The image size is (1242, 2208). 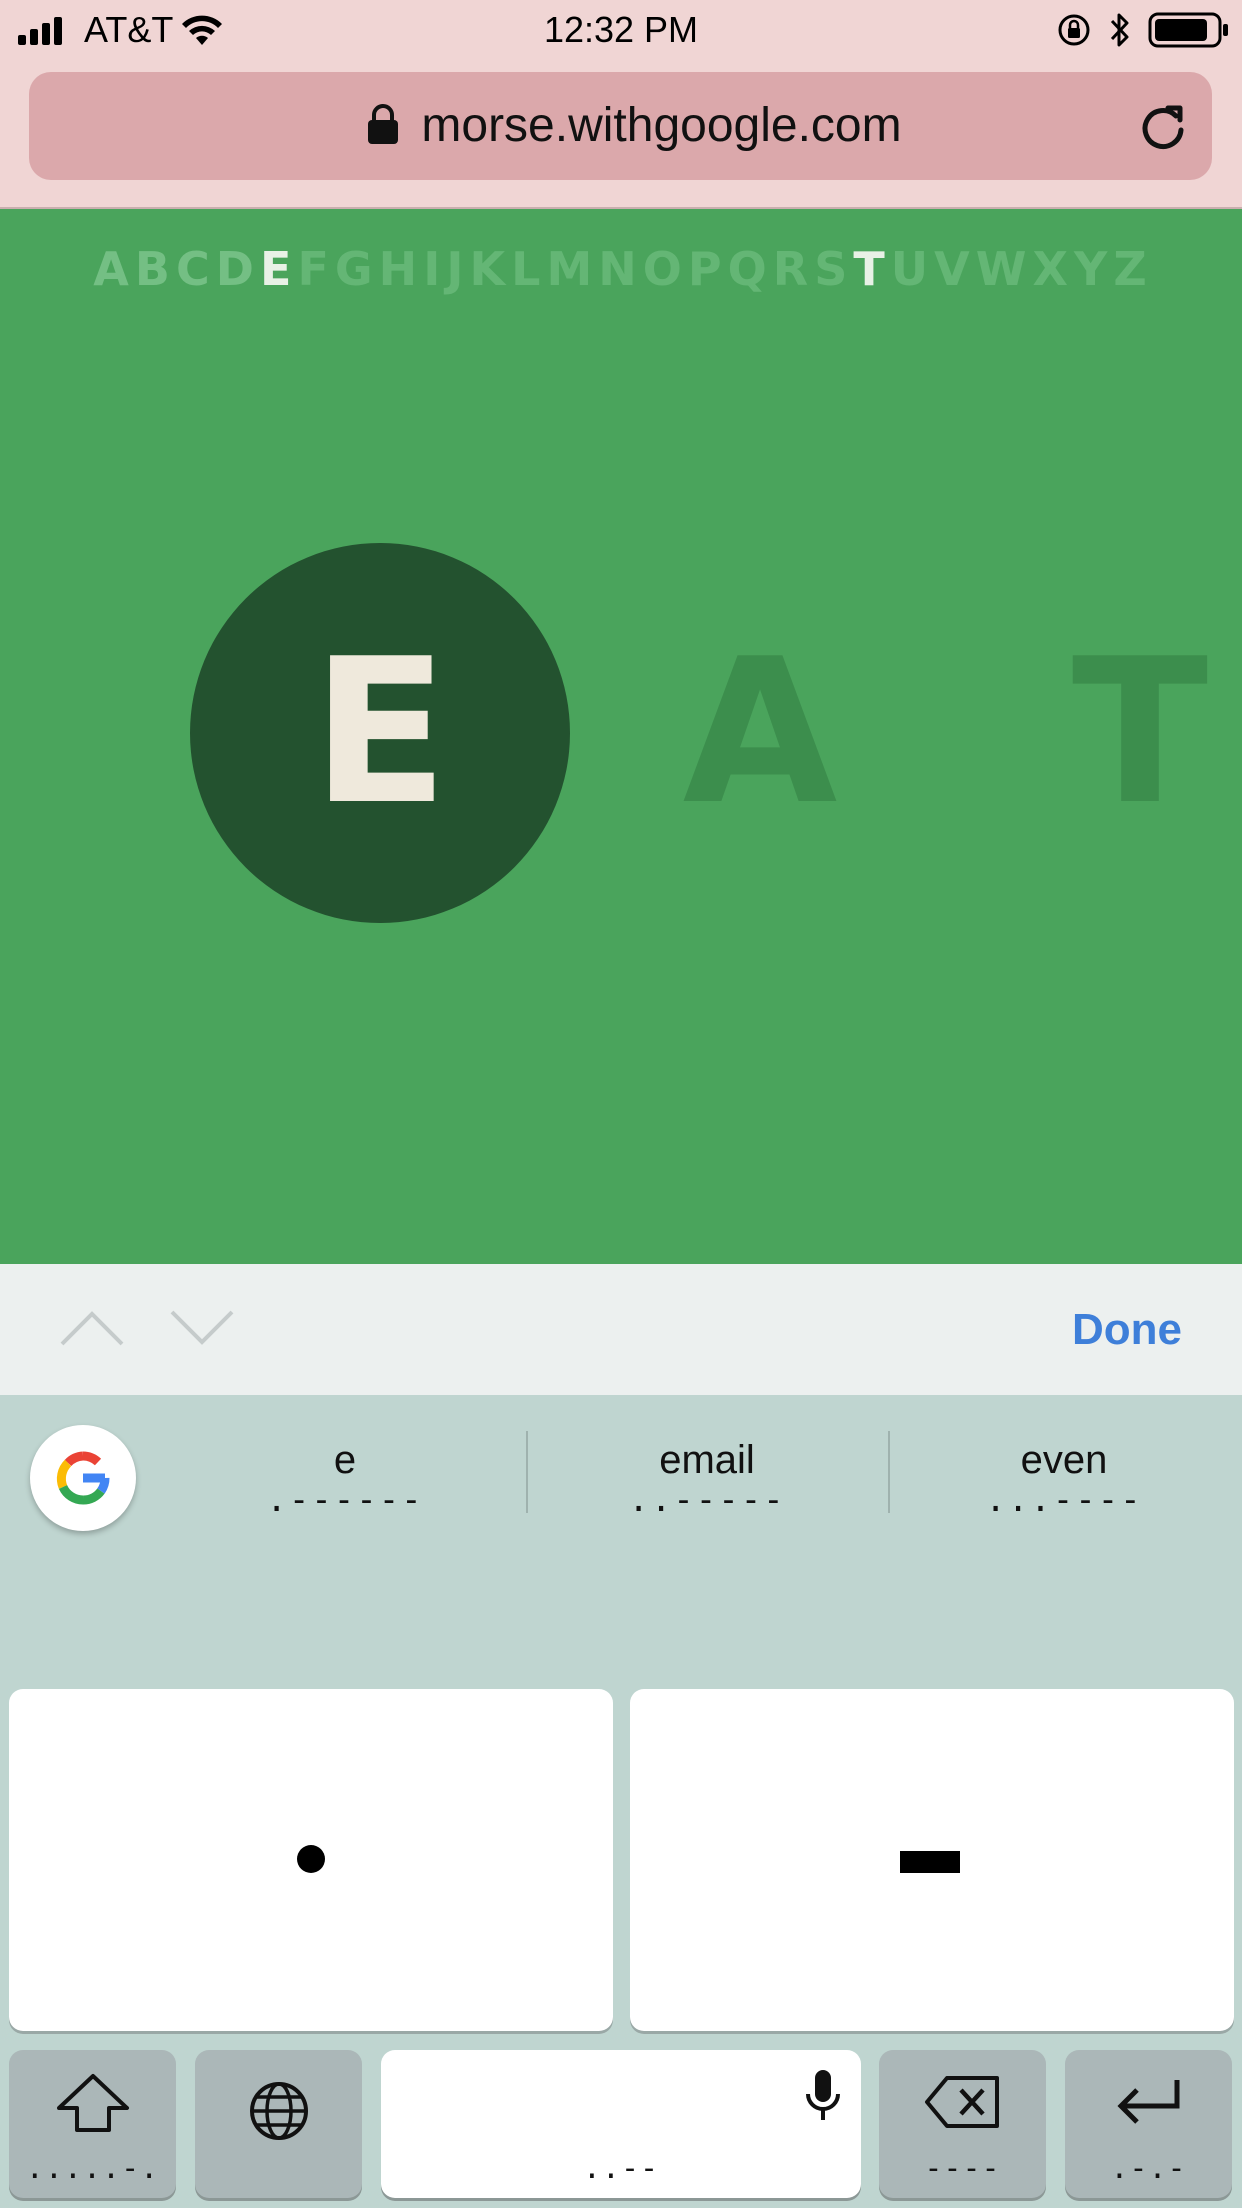 What do you see at coordinates (1127, 1329) in the screenshot?
I see `done-button: Done` at bounding box center [1127, 1329].